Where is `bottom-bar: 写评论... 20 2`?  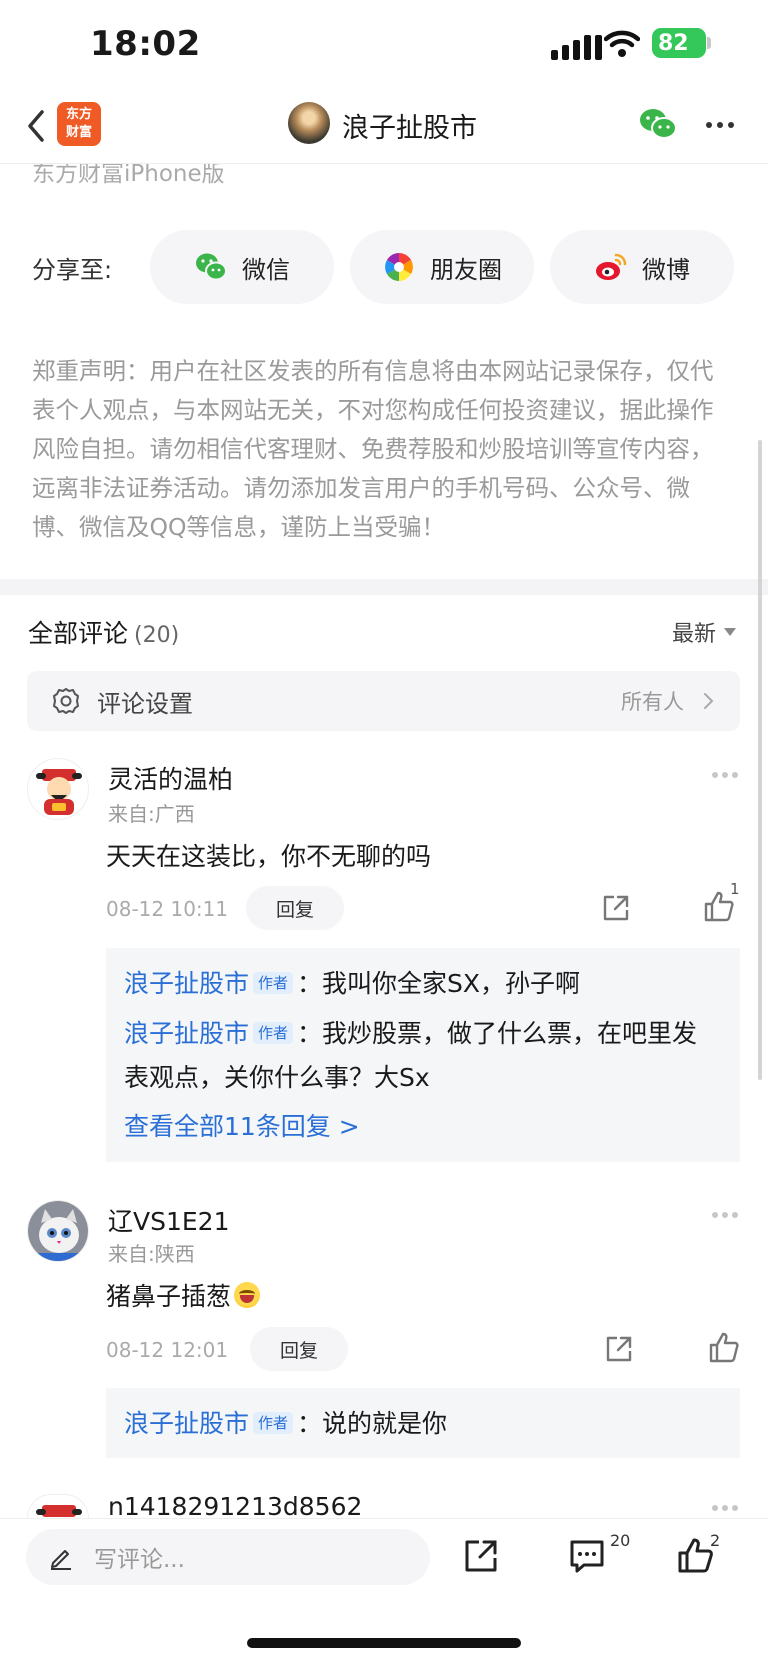
bottom-bar: 写评论... 20 2 is located at coordinates (384, 1590).